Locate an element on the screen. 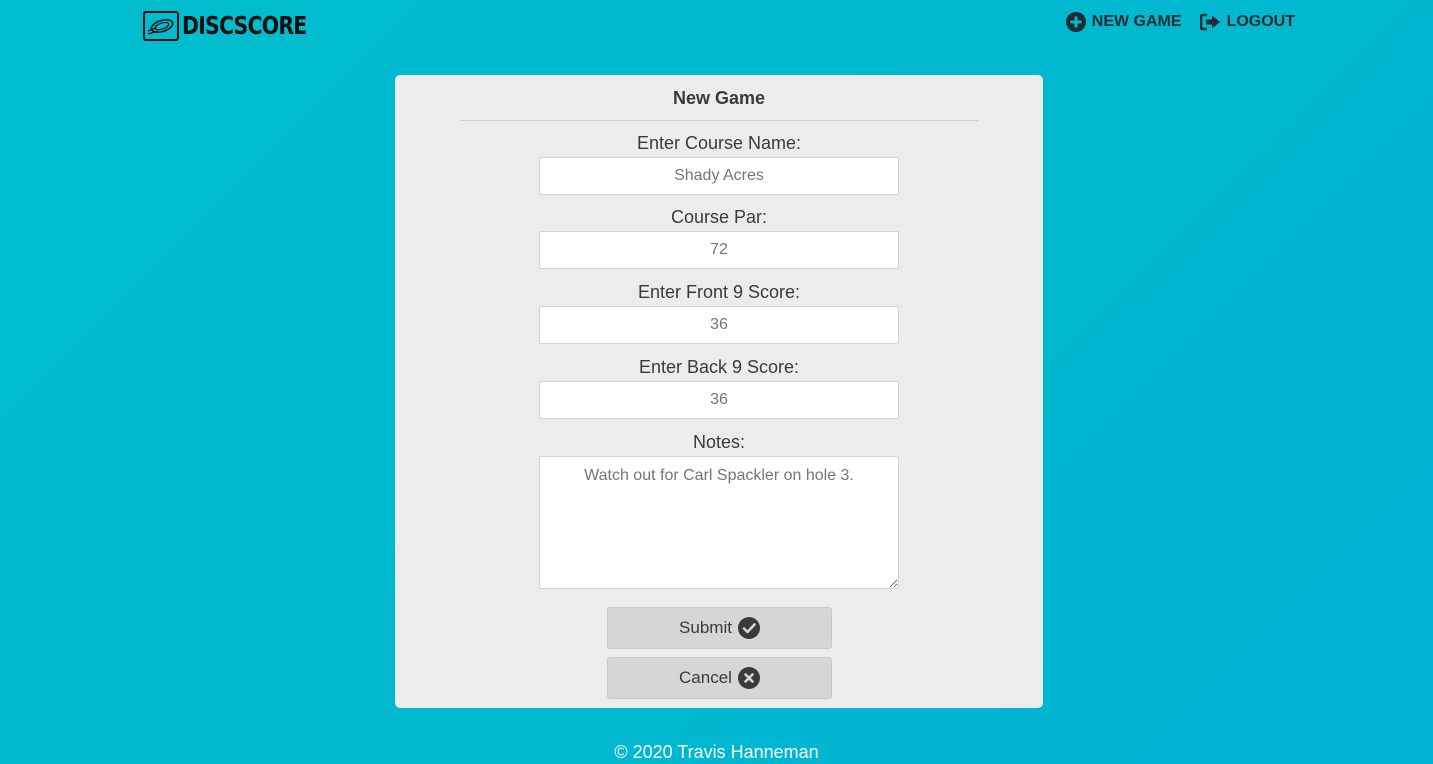 Image resolution: width=1433 pixels, height=764 pixels. cancel-button: Cancel is located at coordinates (719, 678).